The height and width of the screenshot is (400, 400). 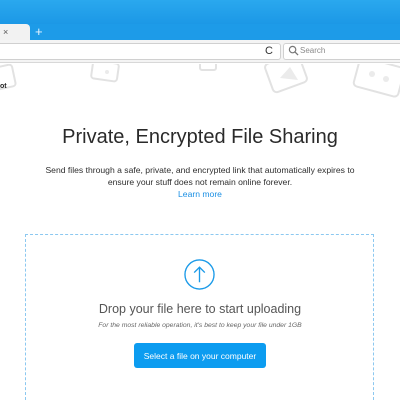 I want to click on upload-arrow-icon, so click(x=199, y=274).